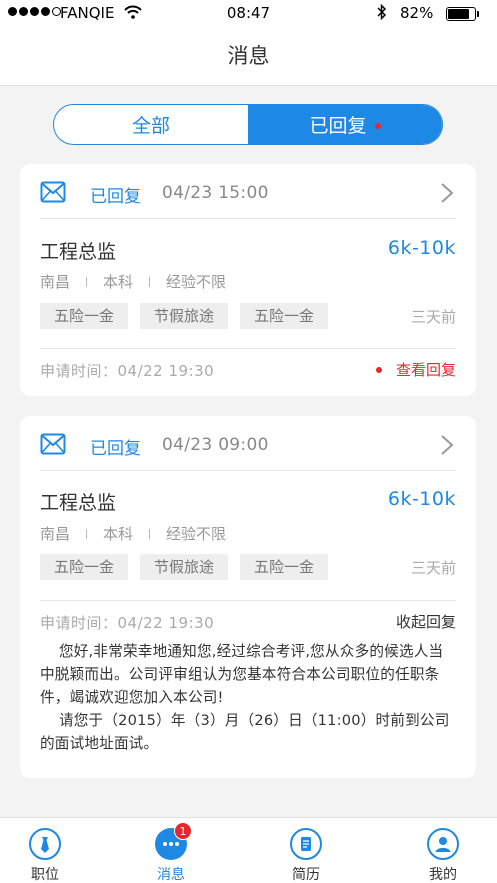  Describe the element at coordinates (426, 621) in the screenshot. I see `collapse-reply-button: 收起回复` at that location.